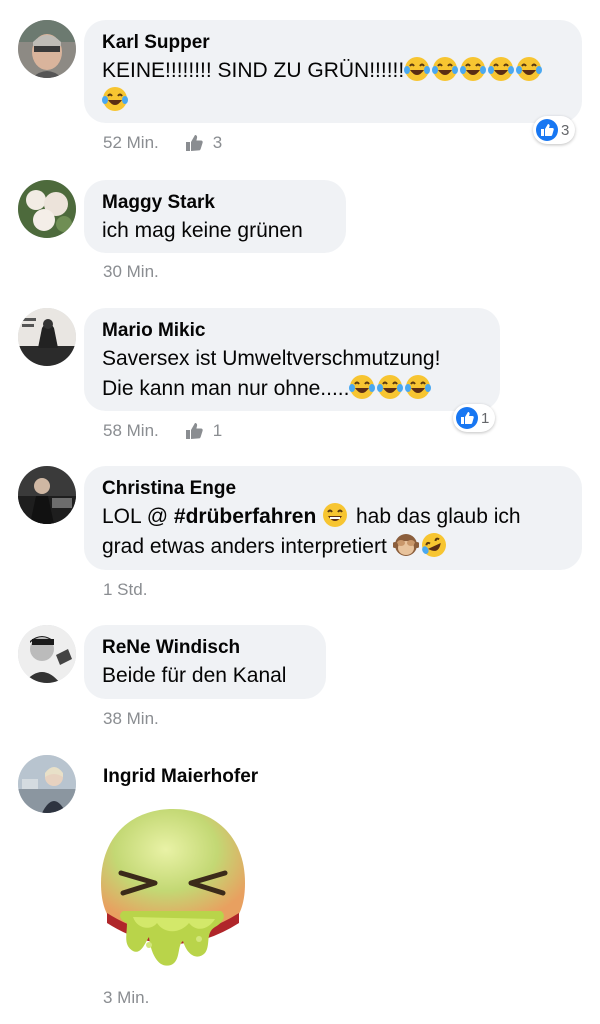 The image size is (600, 1024). I want to click on reaction-count: 3, so click(565, 130).